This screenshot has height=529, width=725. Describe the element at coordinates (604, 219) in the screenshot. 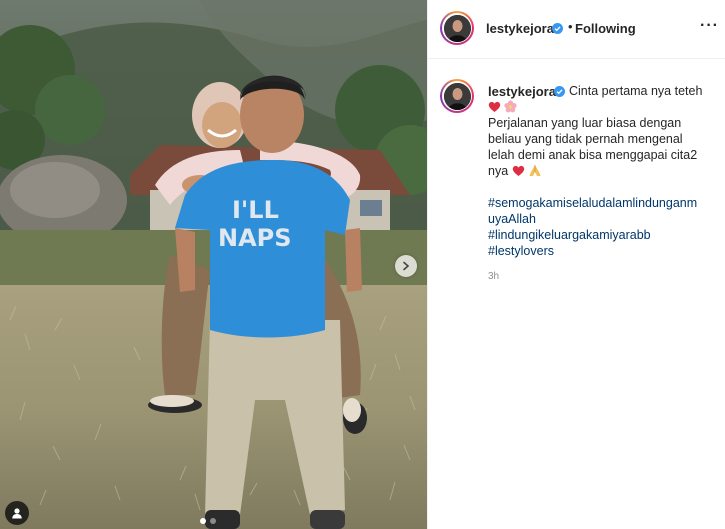

I see `hashtag-link: uyaAllah` at that location.